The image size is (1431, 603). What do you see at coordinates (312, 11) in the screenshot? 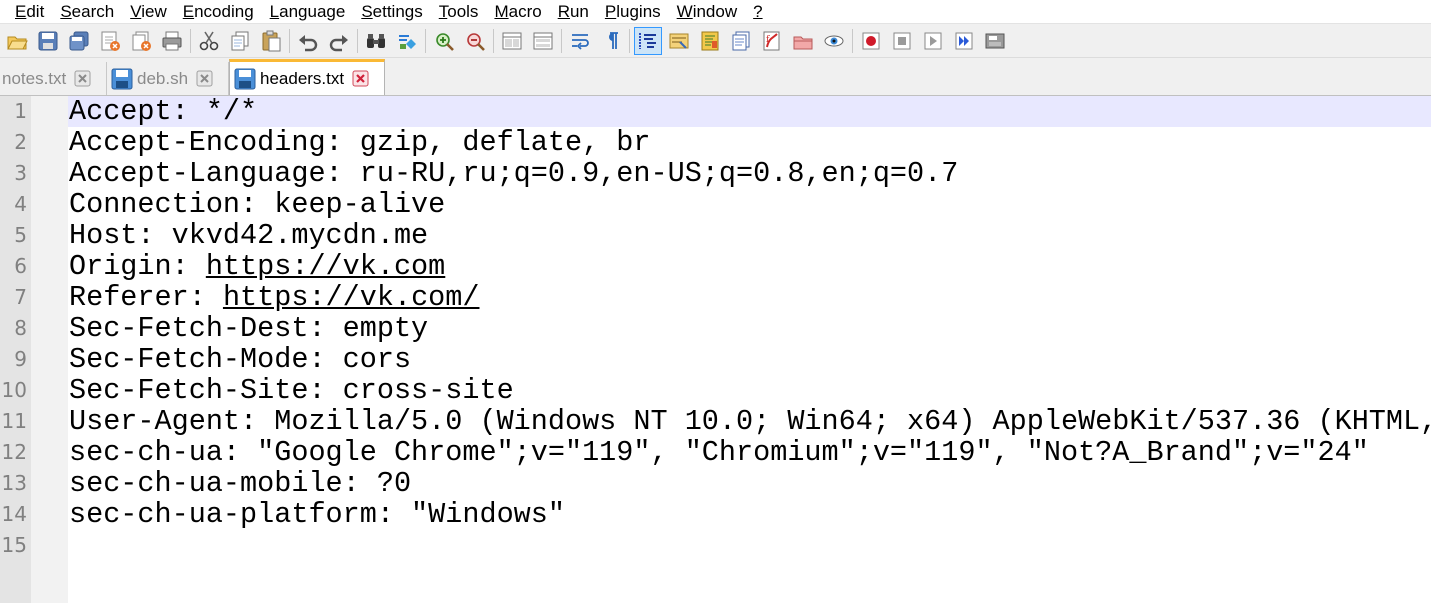
I see `menu-label: anguage` at bounding box center [312, 11].